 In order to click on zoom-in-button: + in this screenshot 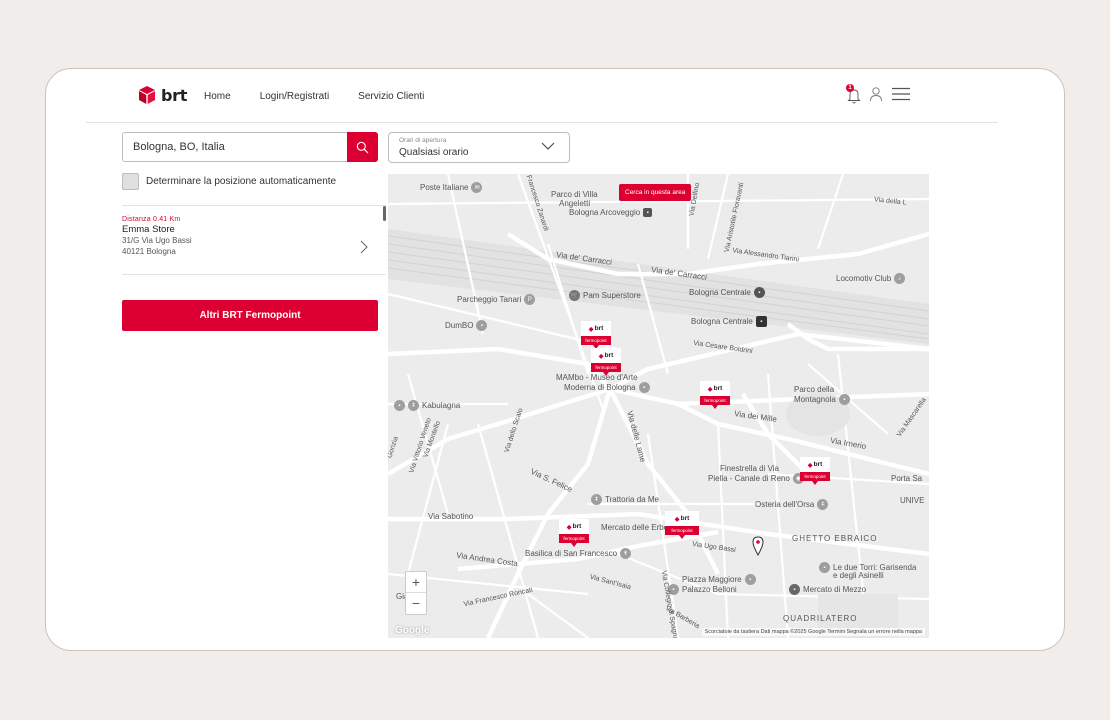, I will do `click(416, 582)`.